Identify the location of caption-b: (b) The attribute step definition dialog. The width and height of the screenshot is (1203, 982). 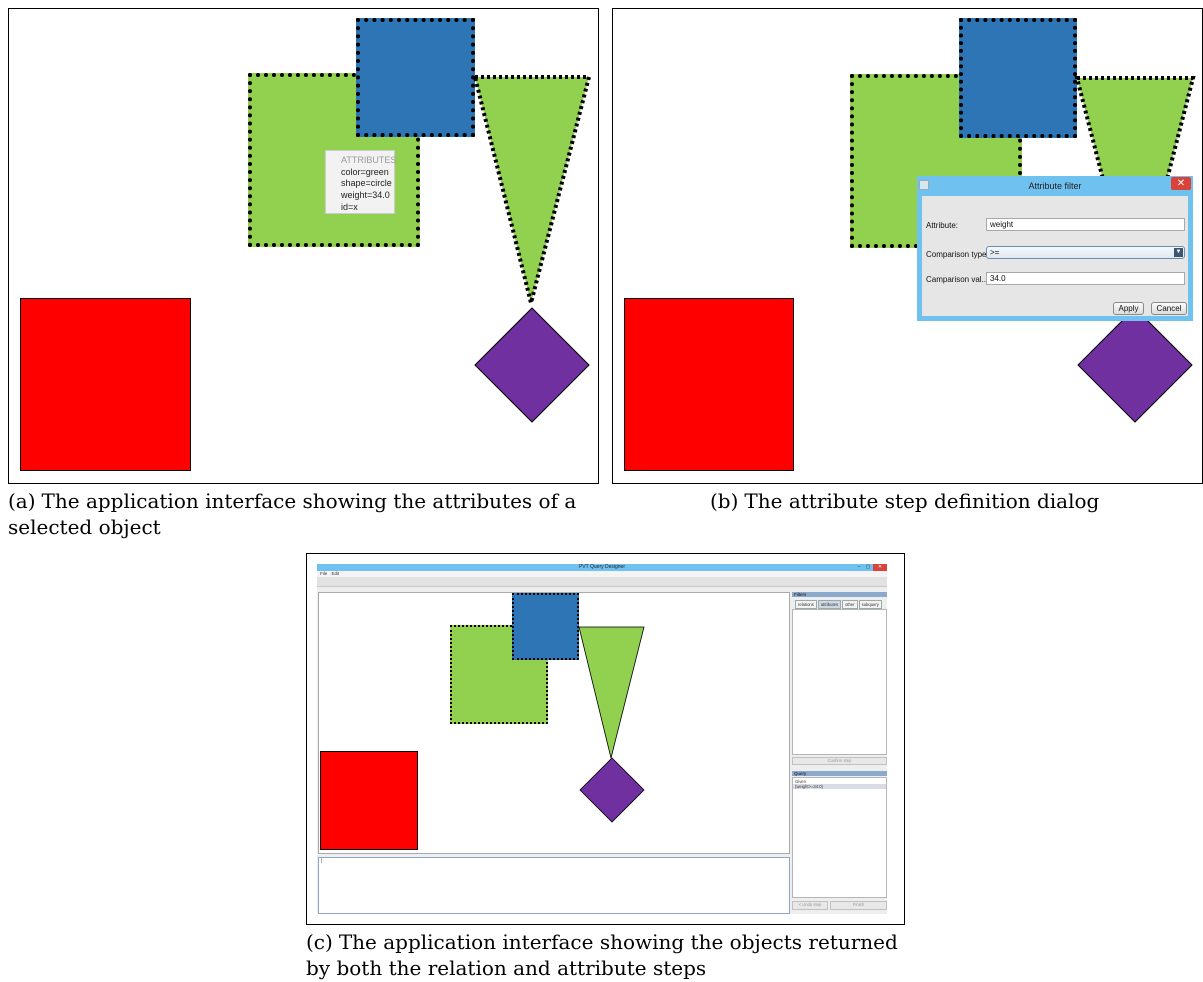
(904, 501).